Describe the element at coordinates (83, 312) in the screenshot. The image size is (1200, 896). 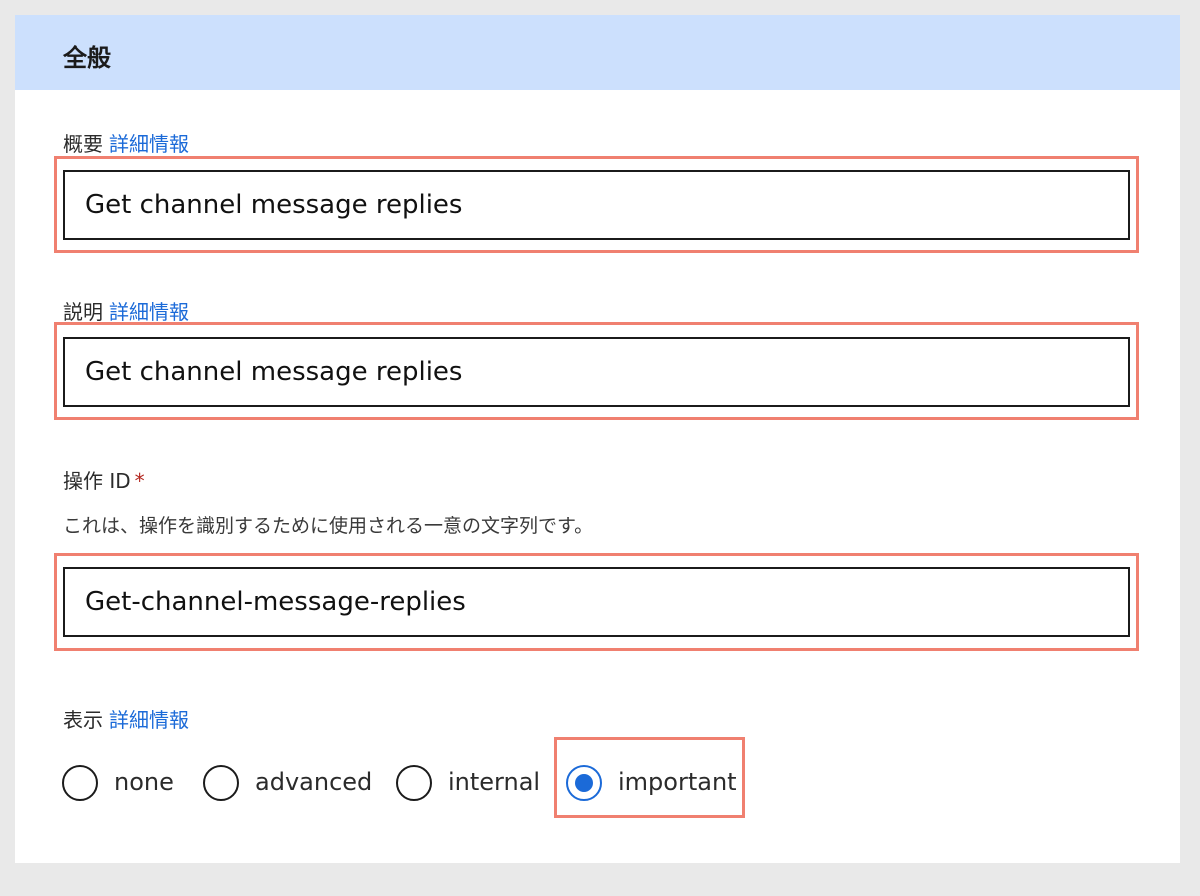
I see `description-label: 説明` at that location.